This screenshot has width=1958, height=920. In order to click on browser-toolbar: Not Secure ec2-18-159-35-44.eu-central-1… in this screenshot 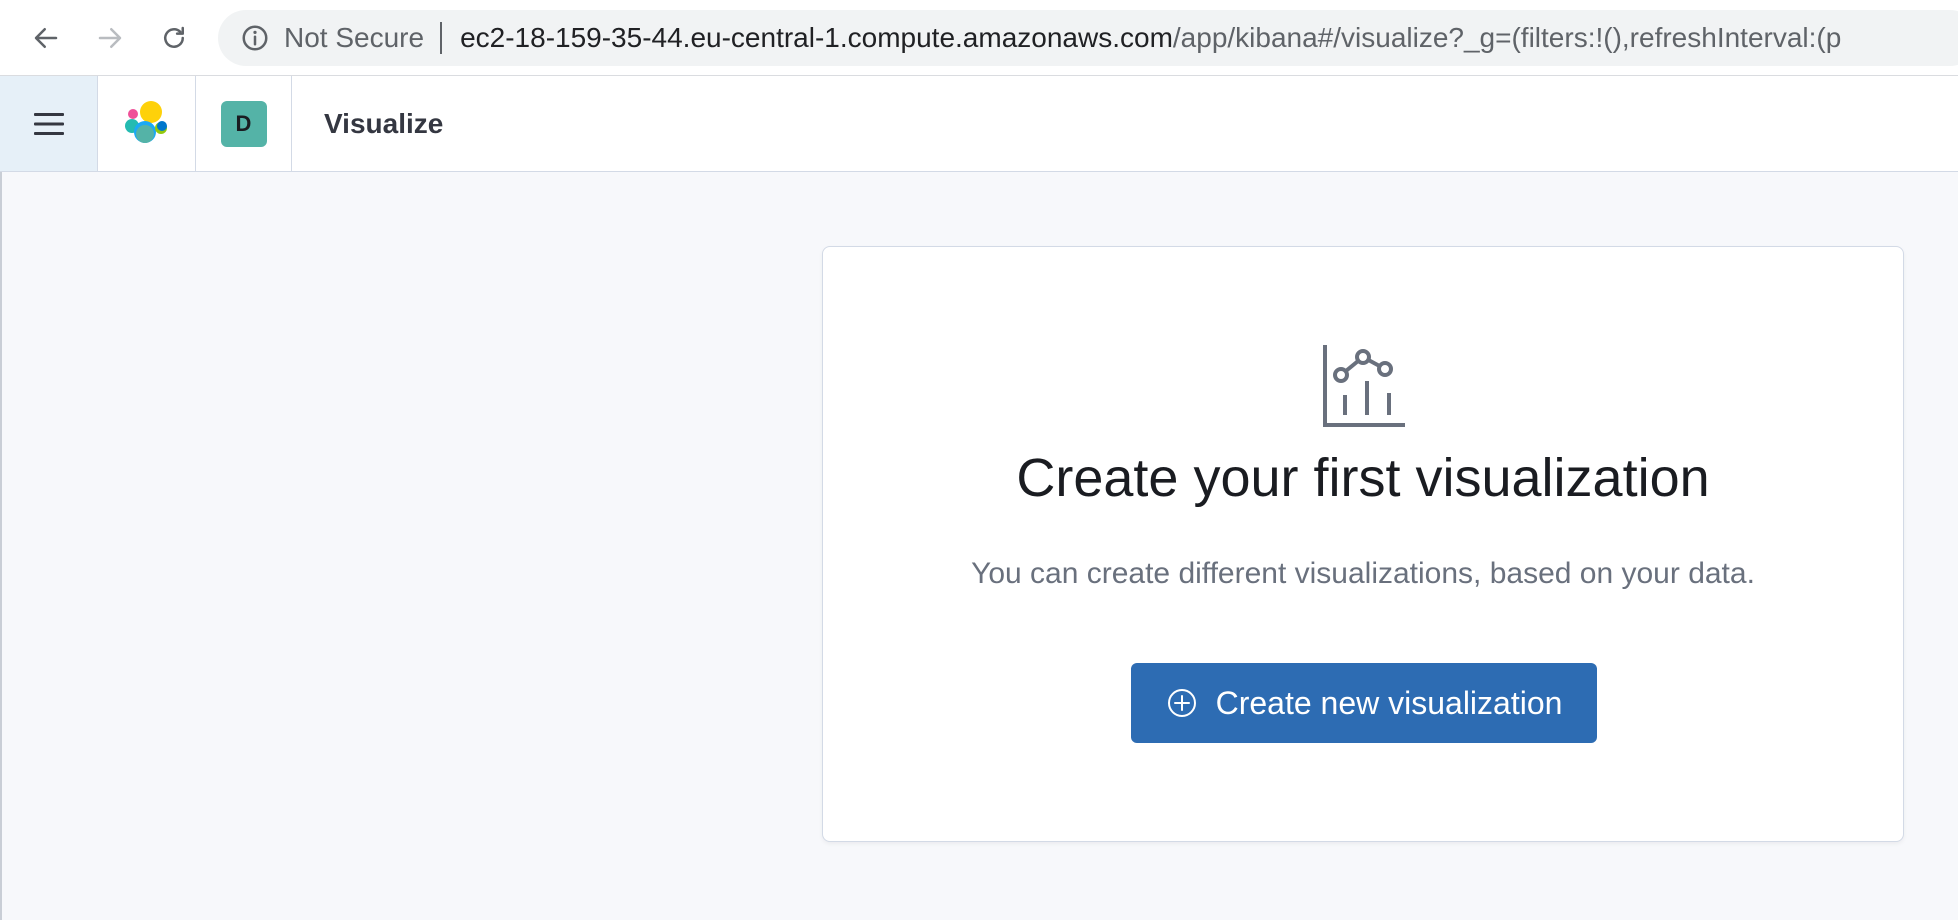, I will do `click(979, 38)`.